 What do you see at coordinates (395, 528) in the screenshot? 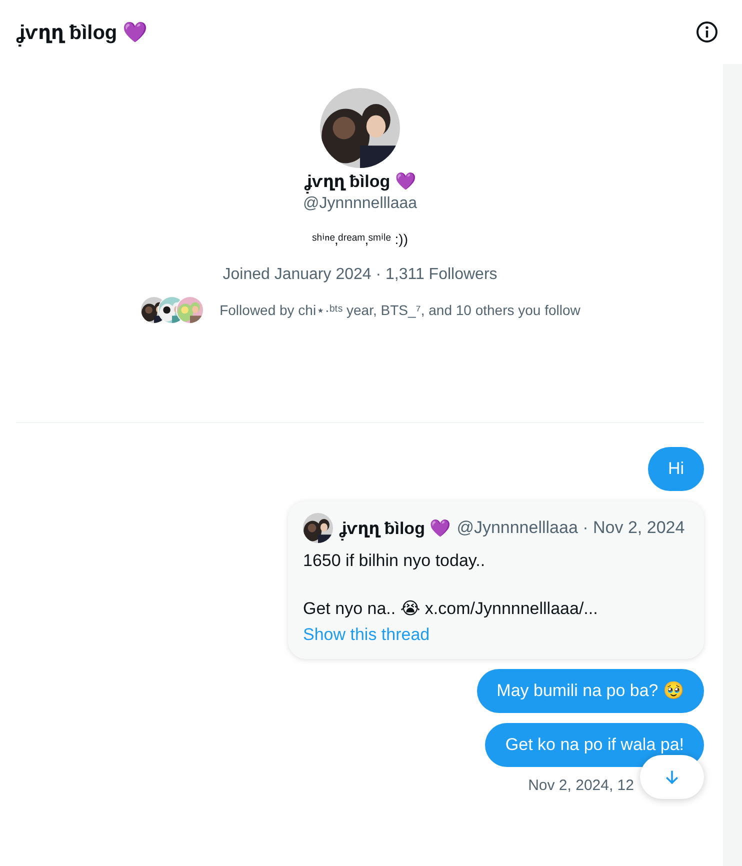
I see `author-name: ʝ̣ѵղղ ƀìlog 💜` at bounding box center [395, 528].